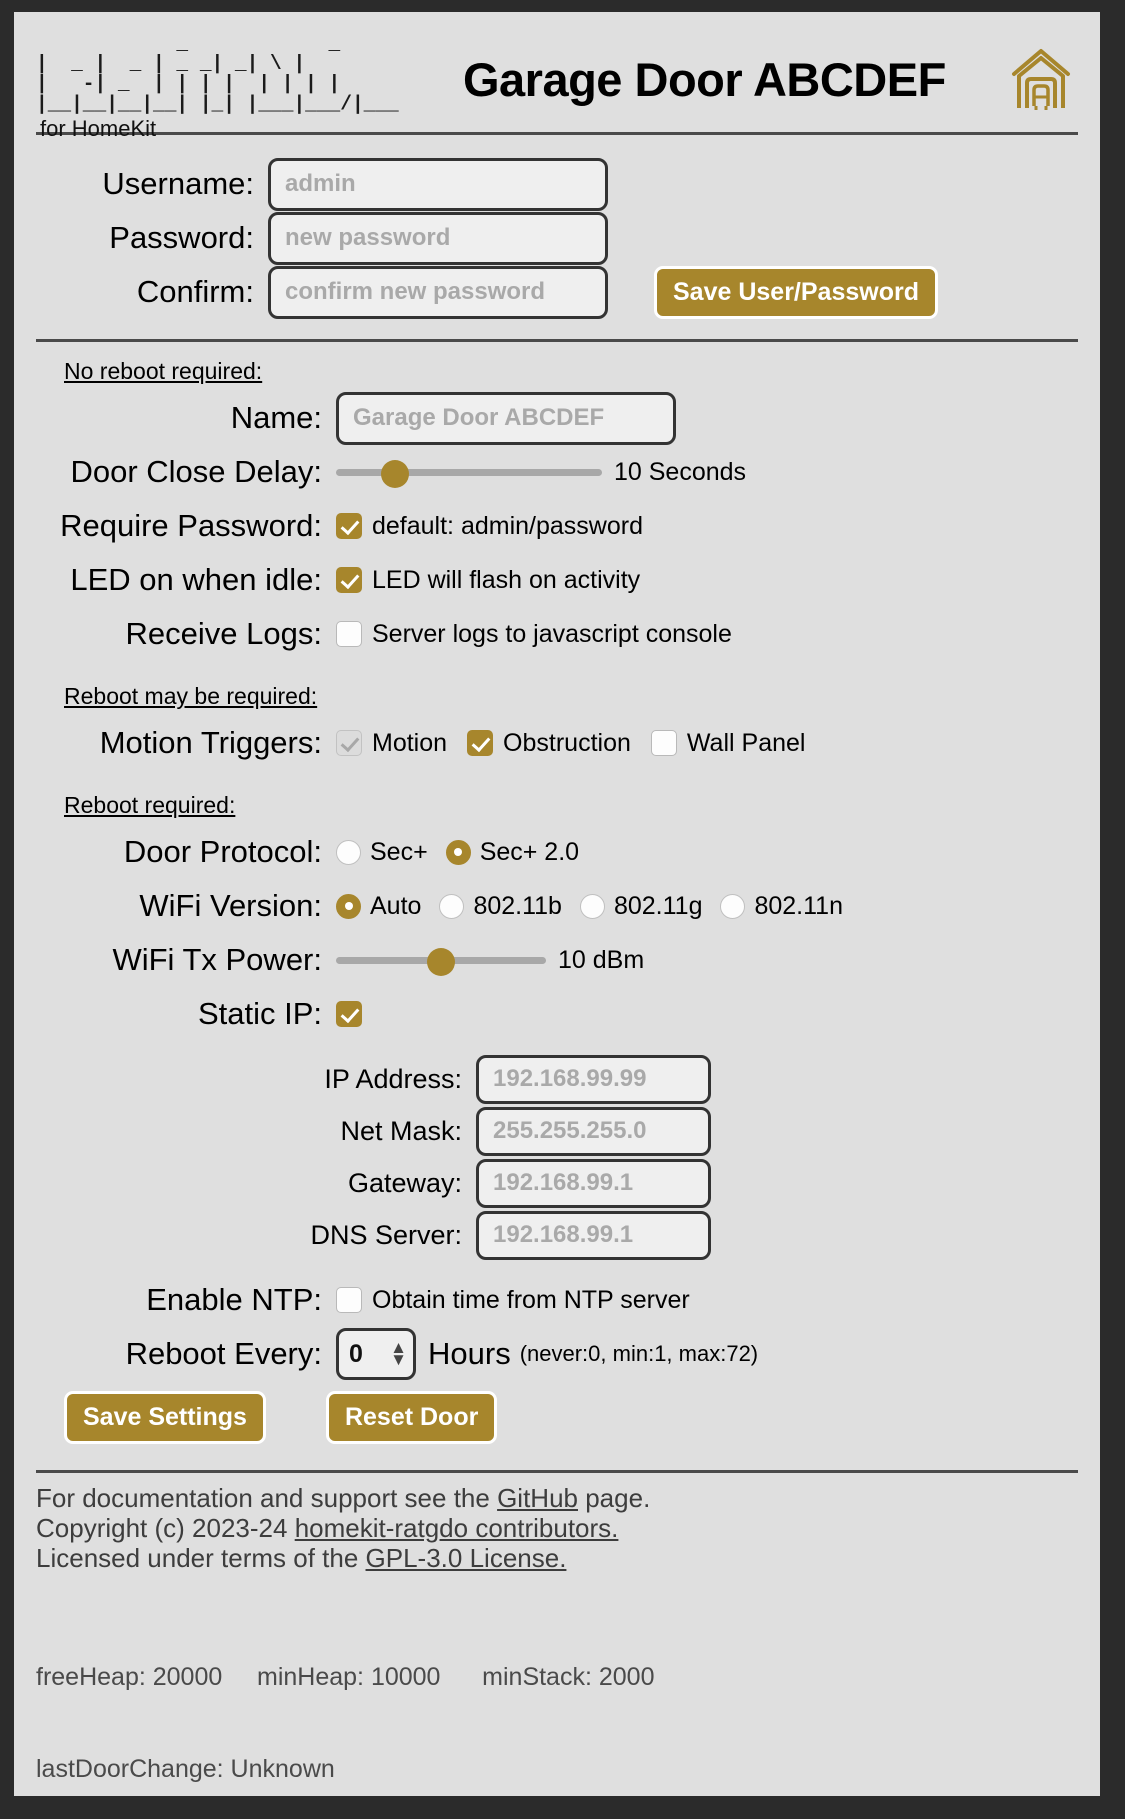 Image resolution: width=1125 pixels, height=1819 pixels. Describe the element at coordinates (663, 743) in the screenshot. I see `wall-panel-checkbox` at that location.